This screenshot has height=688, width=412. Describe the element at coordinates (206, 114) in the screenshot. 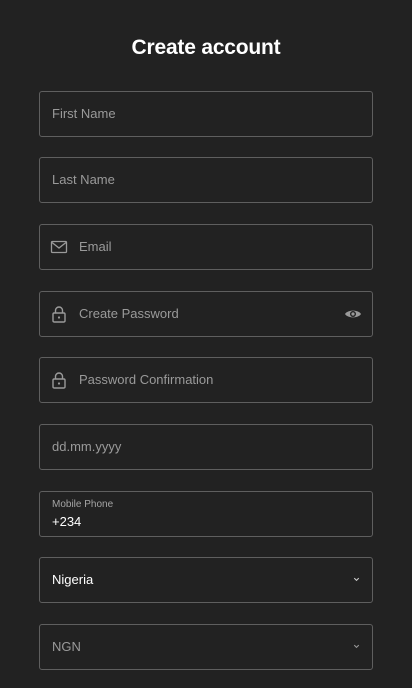

I see `first-name-field: First Name` at that location.